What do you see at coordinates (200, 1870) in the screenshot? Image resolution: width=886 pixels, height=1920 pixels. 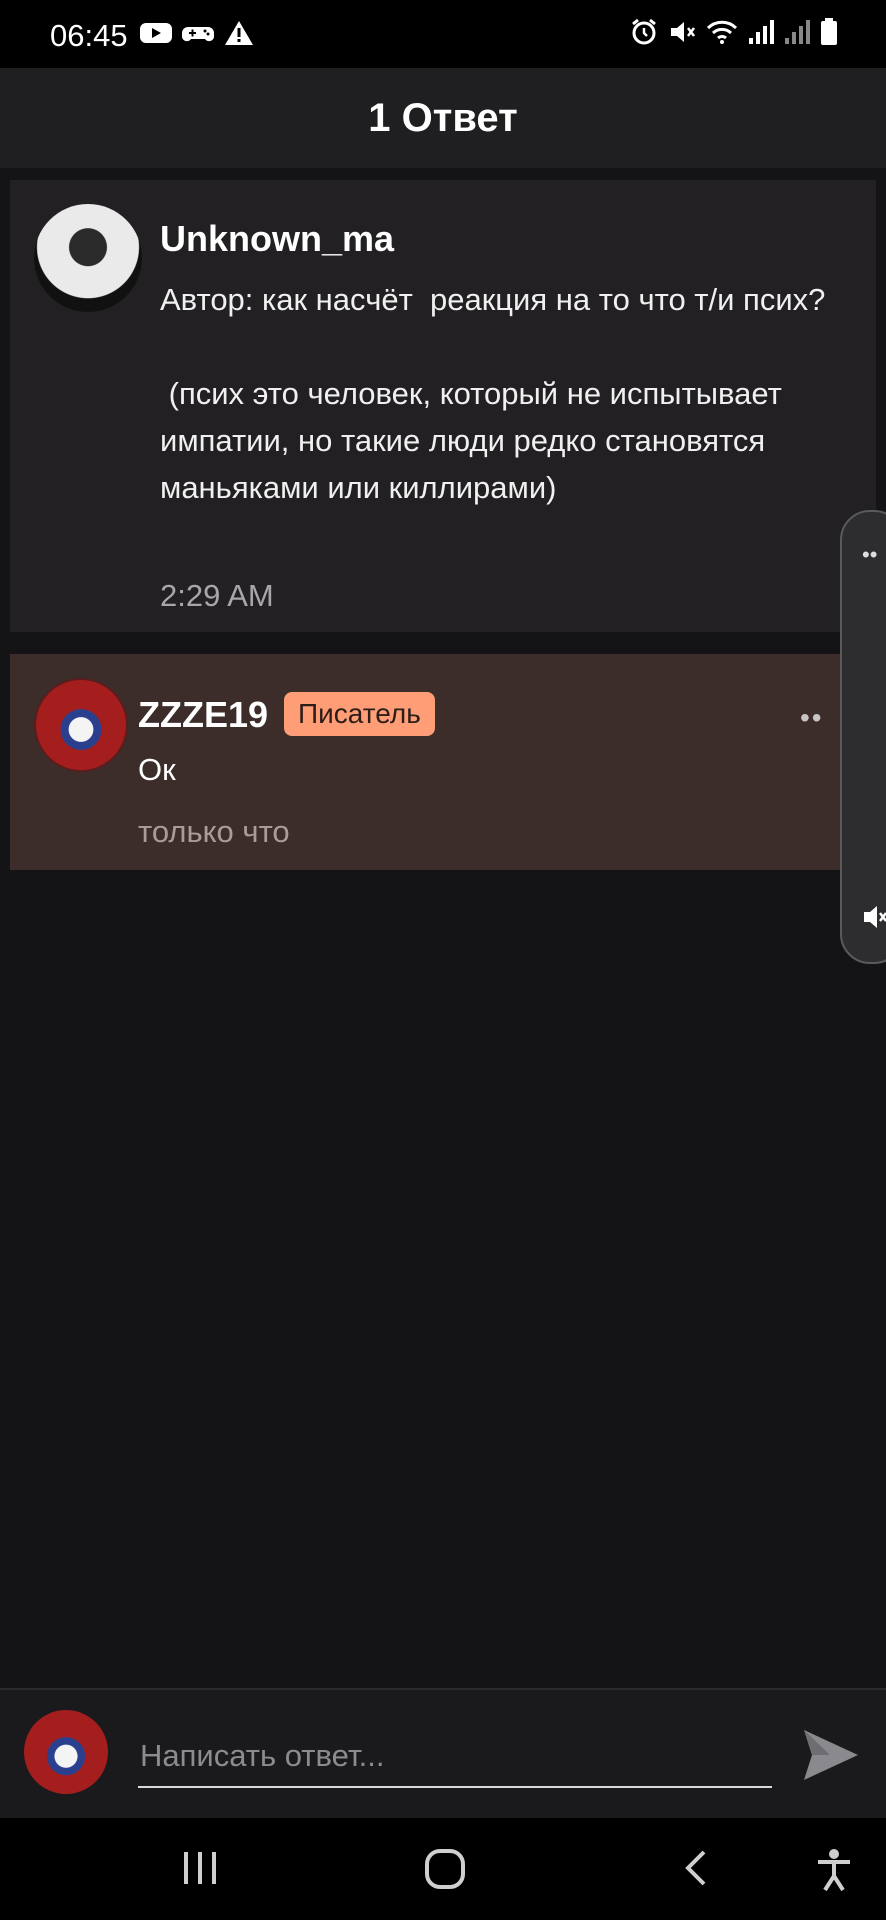 I see `recents-icon` at bounding box center [200, 1870].